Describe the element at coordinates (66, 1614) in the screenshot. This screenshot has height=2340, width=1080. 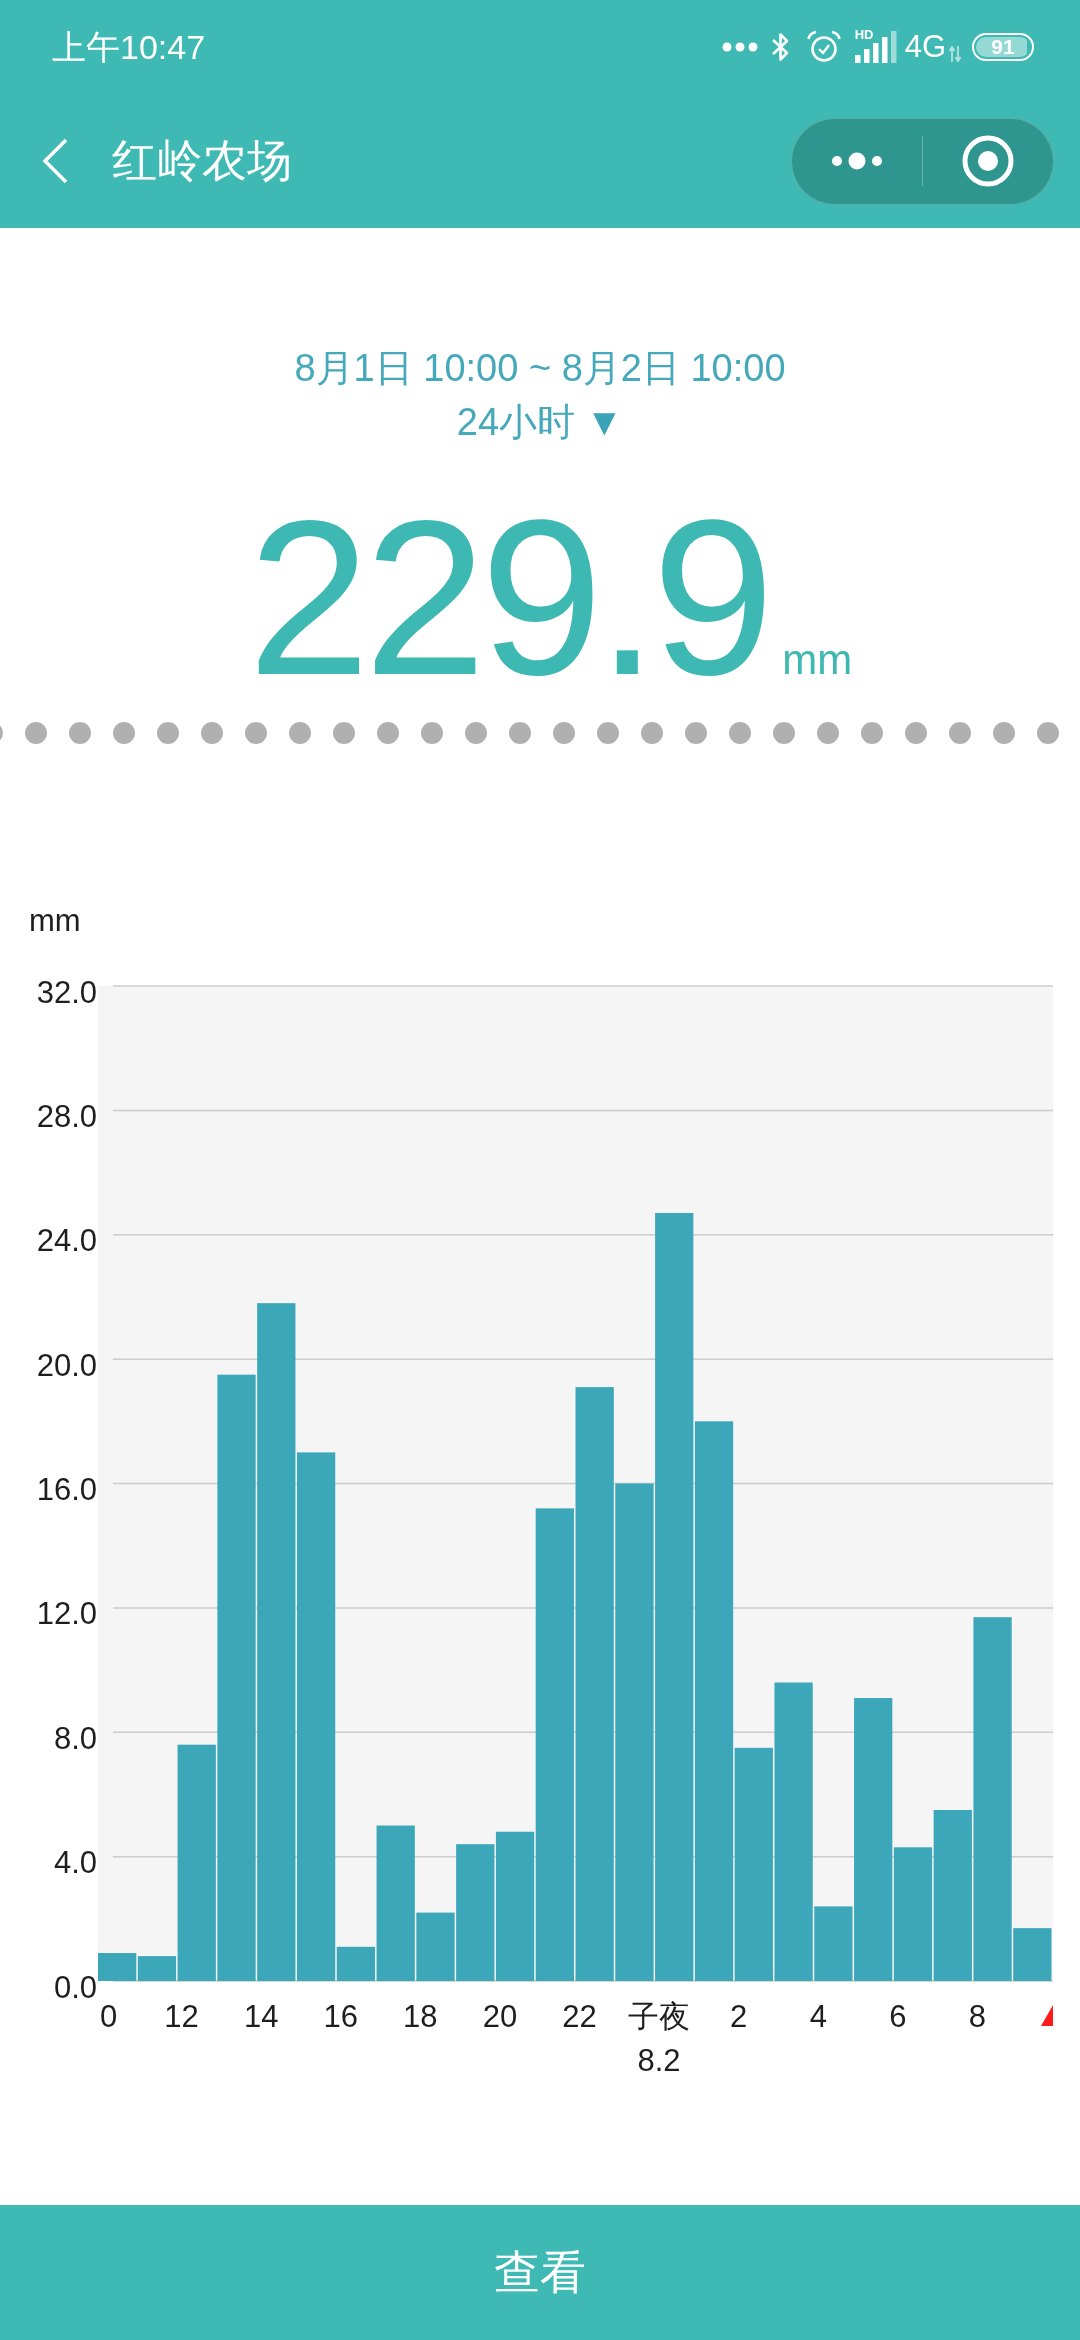
I see `y-axis-label: 12.0` at that location.